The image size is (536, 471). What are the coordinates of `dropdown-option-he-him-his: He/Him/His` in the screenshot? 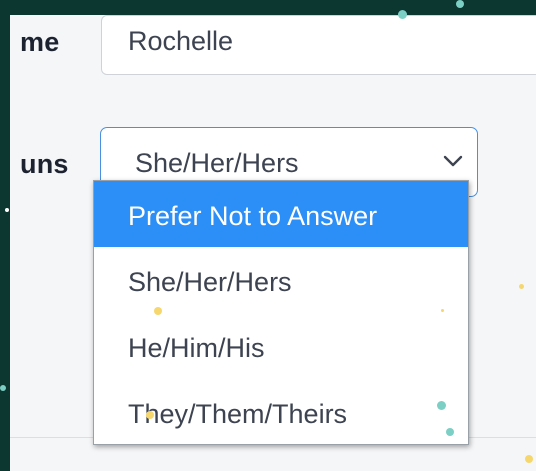 It's located at (281, 346).